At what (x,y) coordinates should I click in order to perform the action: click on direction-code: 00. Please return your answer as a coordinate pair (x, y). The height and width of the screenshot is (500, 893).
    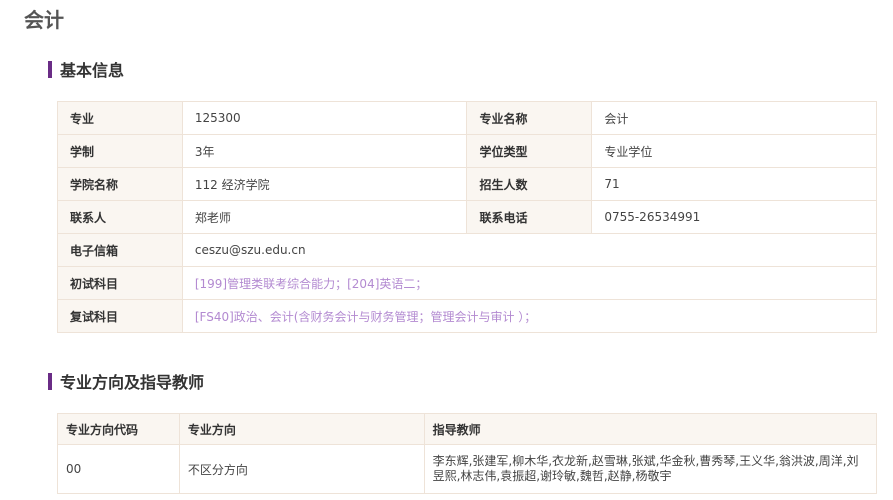
    Looking at the image, I should click on (118, 469).